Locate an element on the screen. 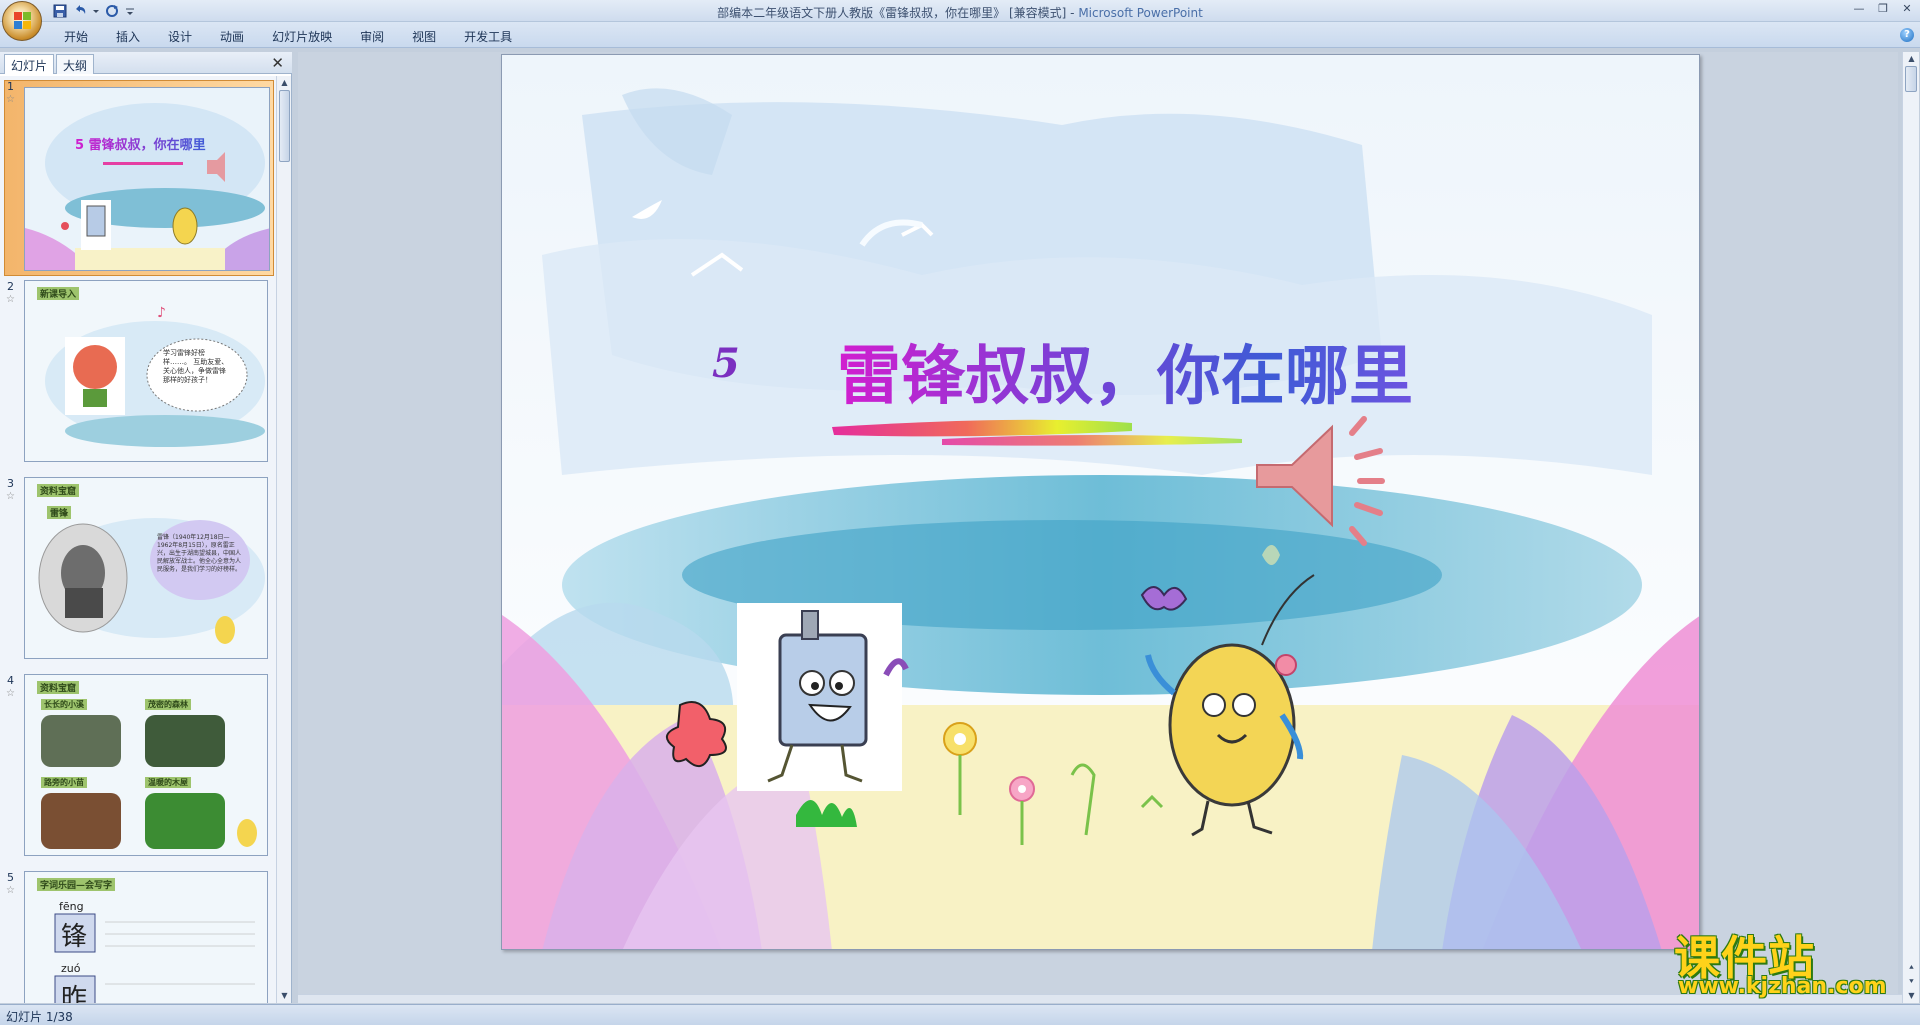 Image resolution: width=1920 pixels, height=1025 pixels. slide-5-pinyin-2: zuó is located at coordinates (71, 968).